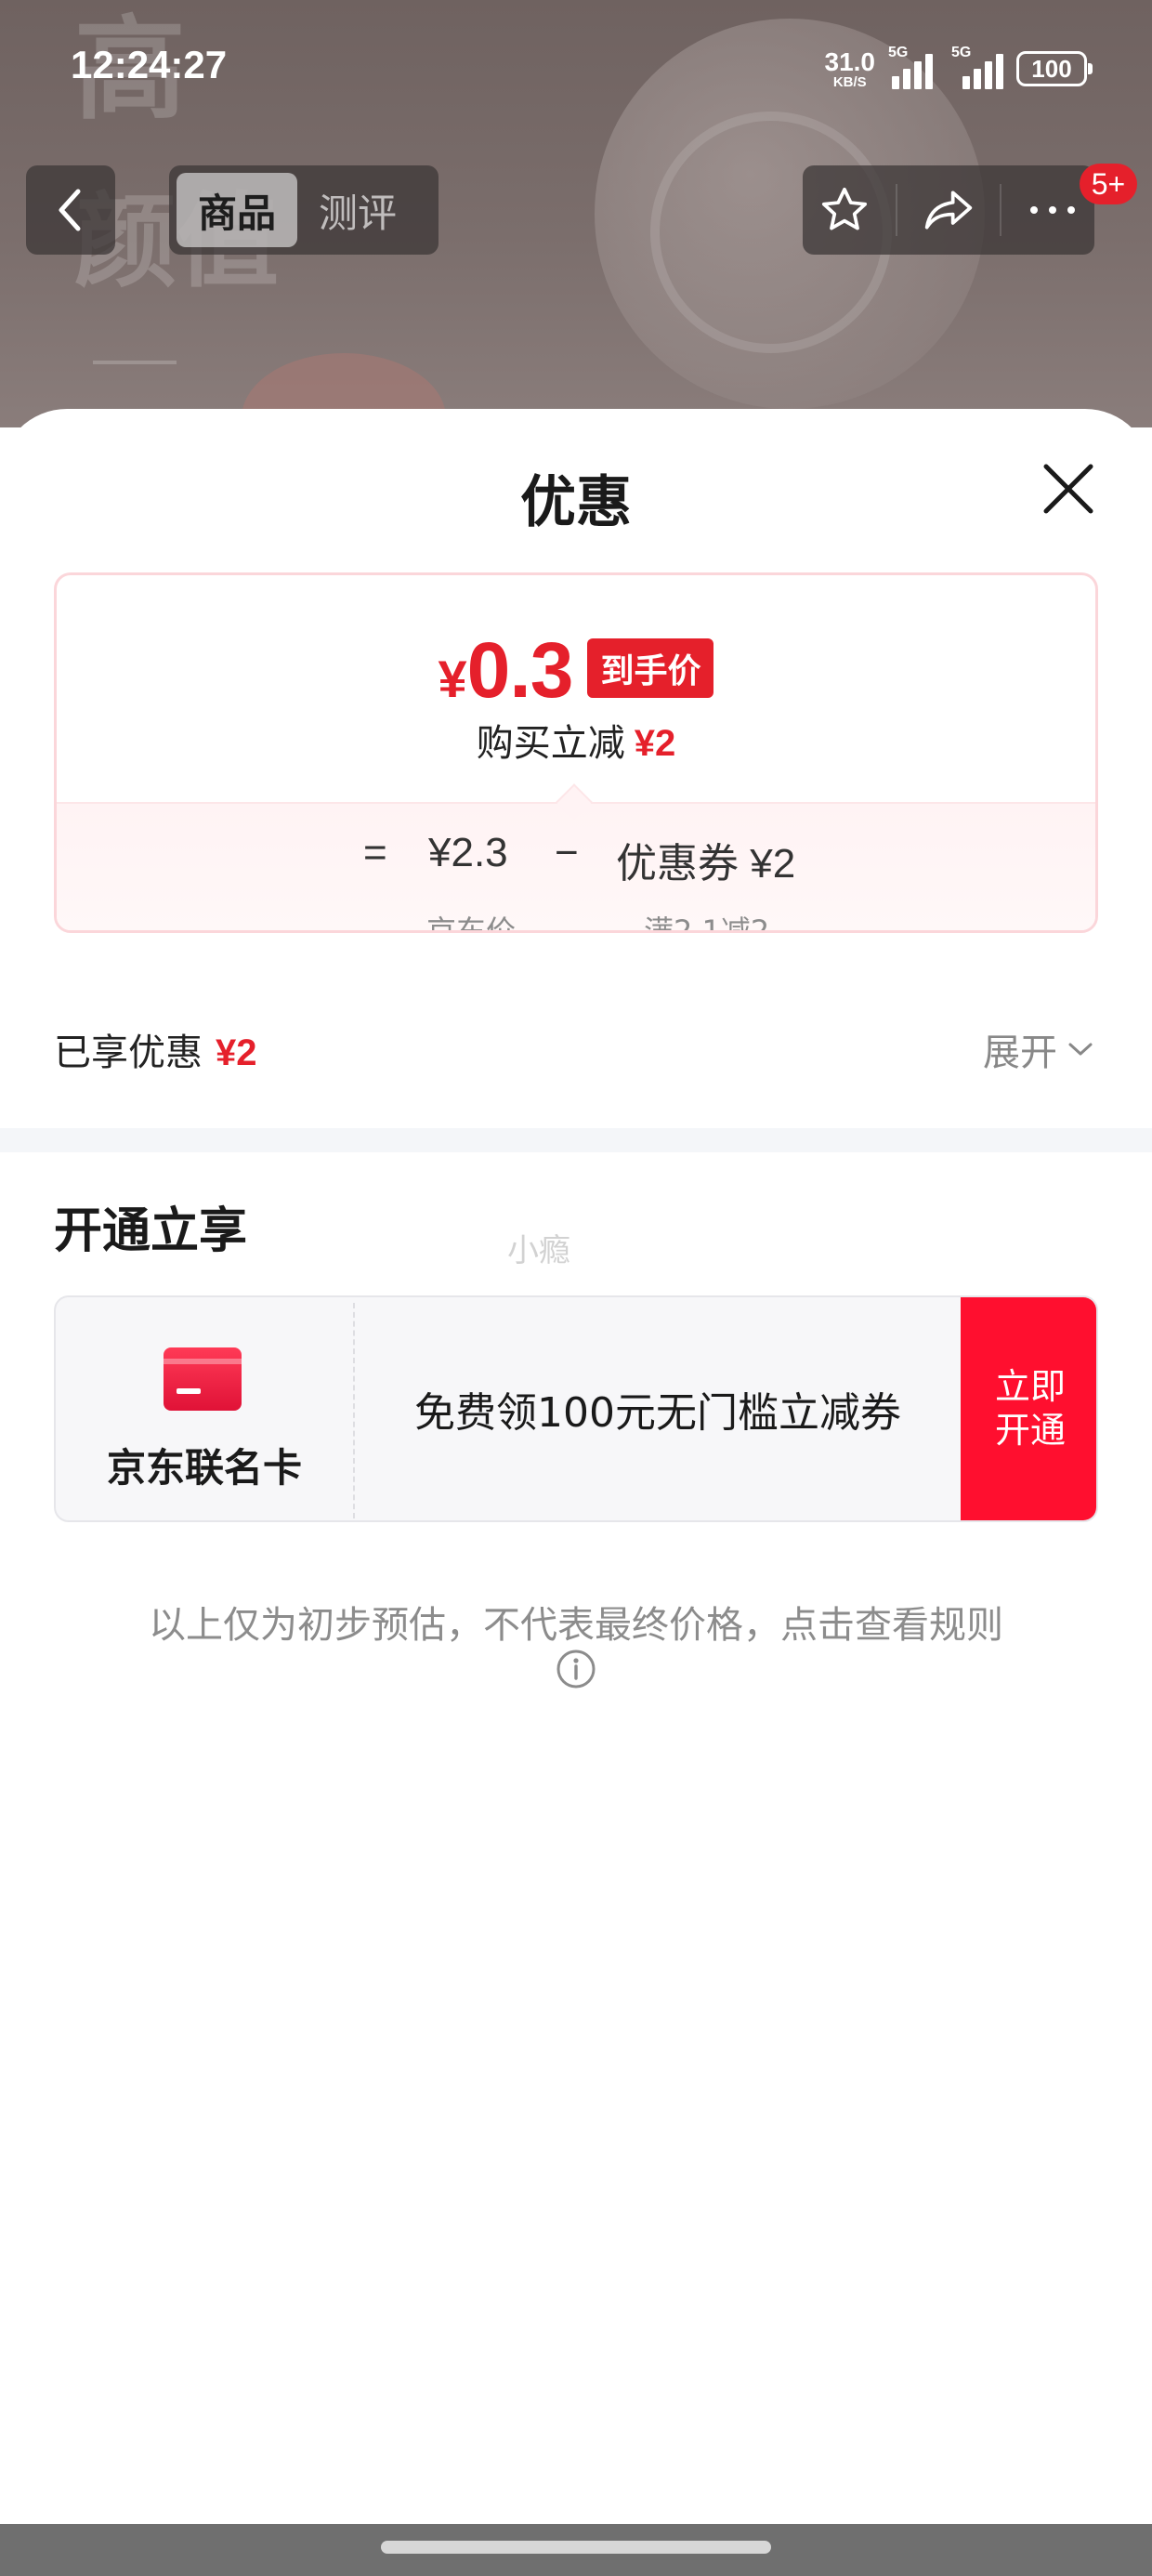  I want to click on watermark: 小瘾, so click(538, 1250).